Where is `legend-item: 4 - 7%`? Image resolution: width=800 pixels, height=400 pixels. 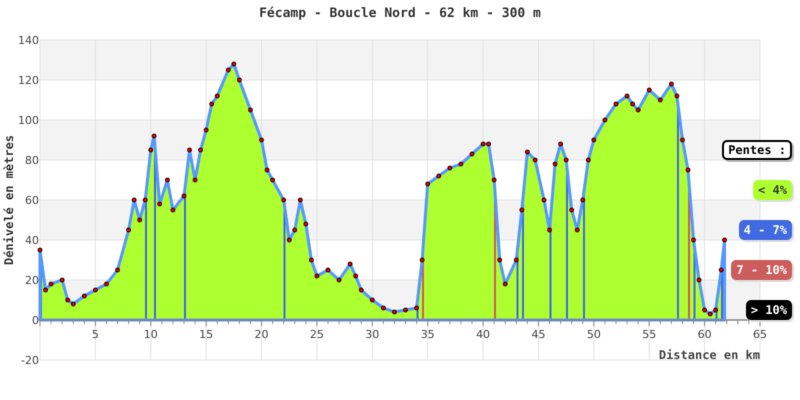 legend-item: 4 - 7% is located at coordinates (765, 230).